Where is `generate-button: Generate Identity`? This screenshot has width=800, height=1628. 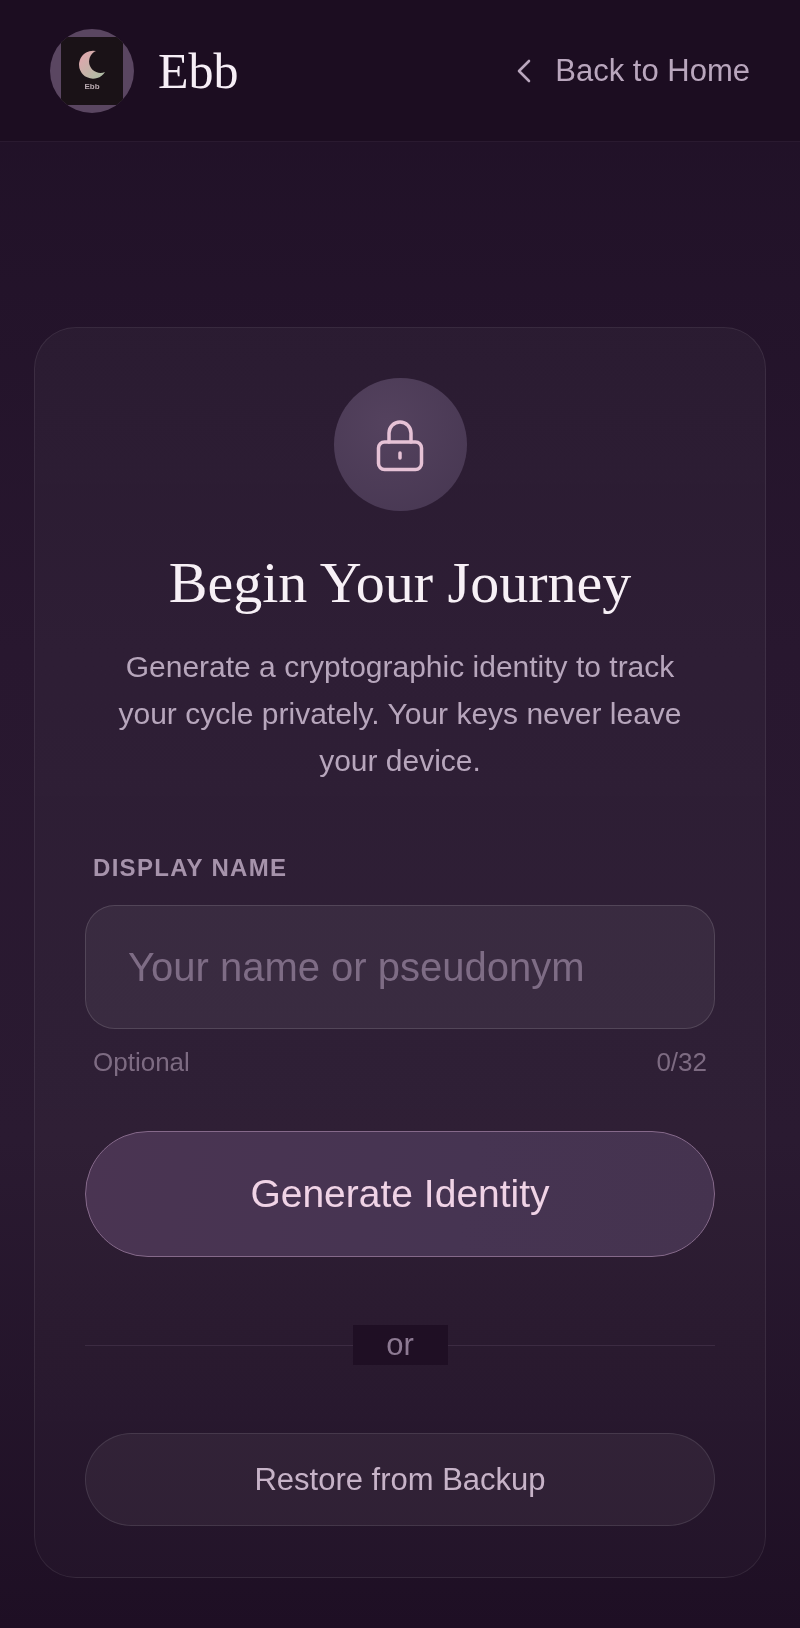 generate-button: Generate Identity is located at coordinates (400, 1194).